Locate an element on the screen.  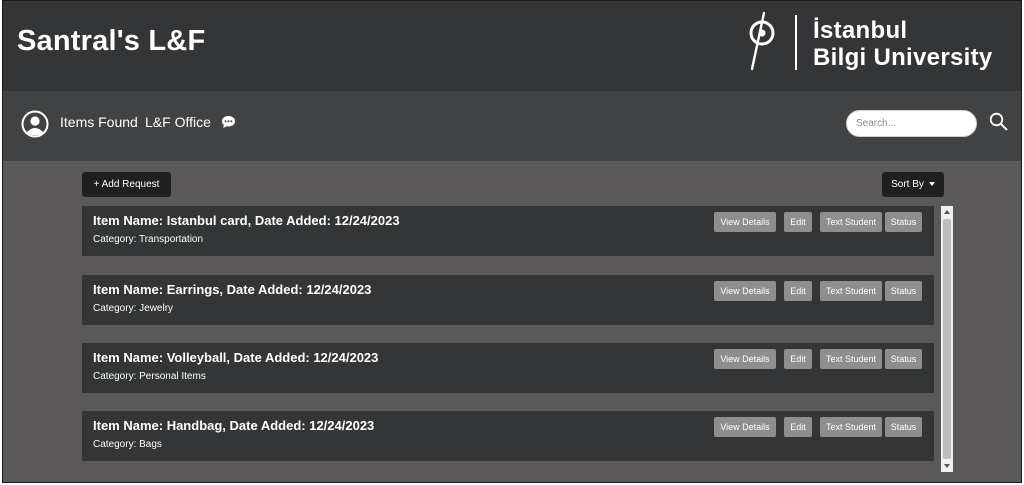
sort-by-dropdown: Sort By is located at coordinates (913, 184).